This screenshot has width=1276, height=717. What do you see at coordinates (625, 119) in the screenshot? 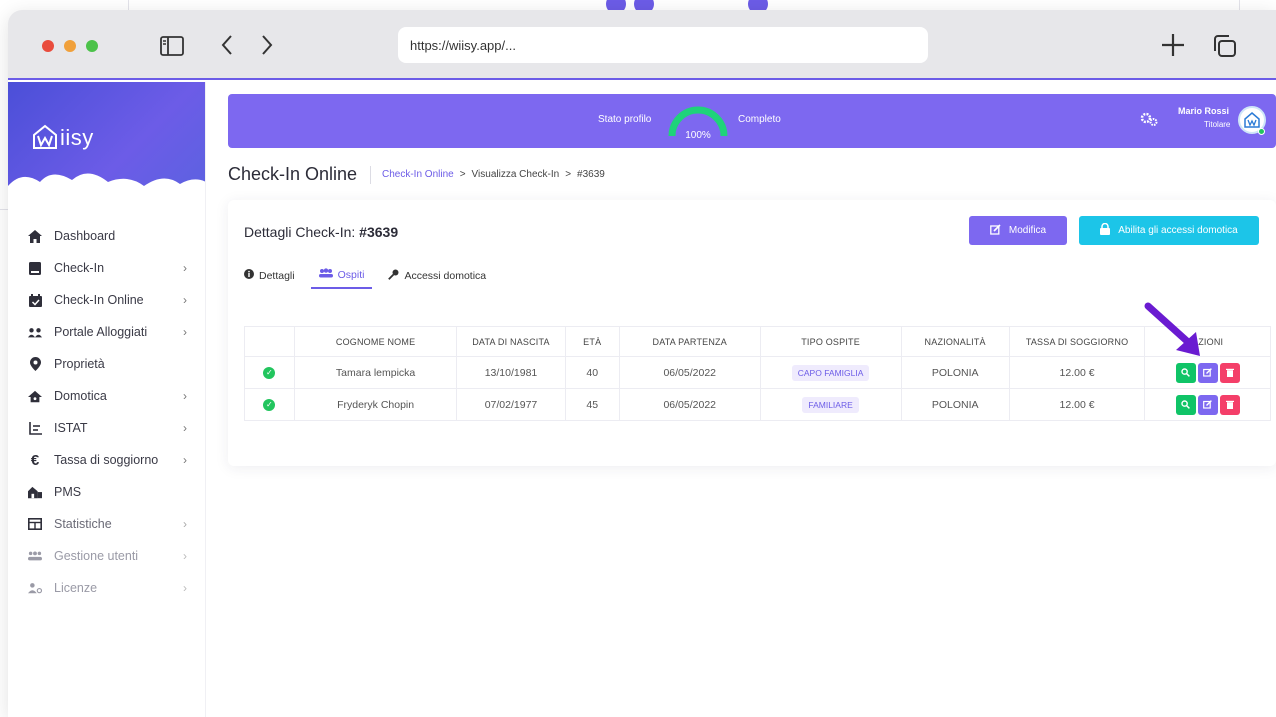
I see `profile-status-label: Stato profilo` at bounding box center [625, 119].